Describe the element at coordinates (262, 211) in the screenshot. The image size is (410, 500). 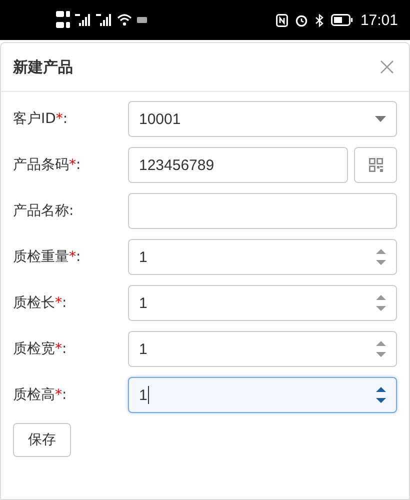
I see `input-field` at that location.